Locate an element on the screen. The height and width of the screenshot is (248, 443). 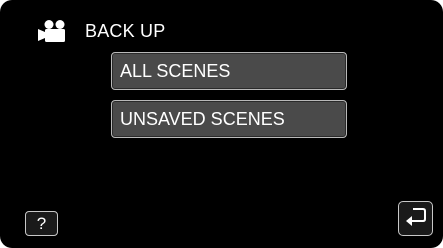
all-scenes-button: ALL SCENES is located at coordinates (229, 71).